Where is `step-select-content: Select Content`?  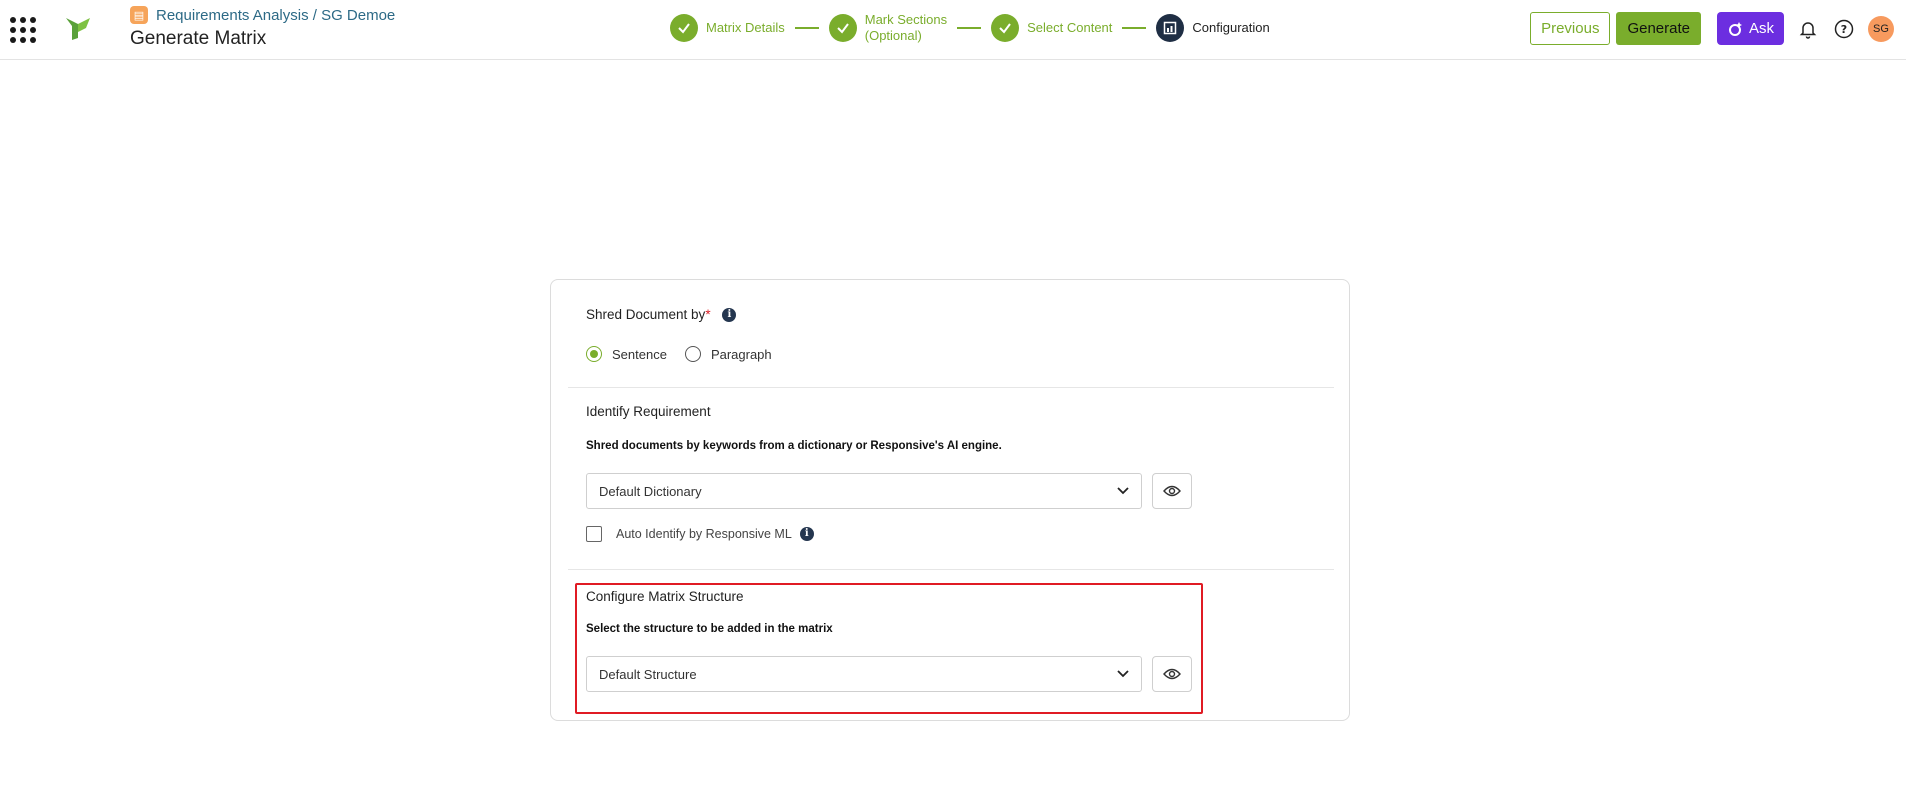 step-select-content: Select Content is located at coordinates (1051, 28).